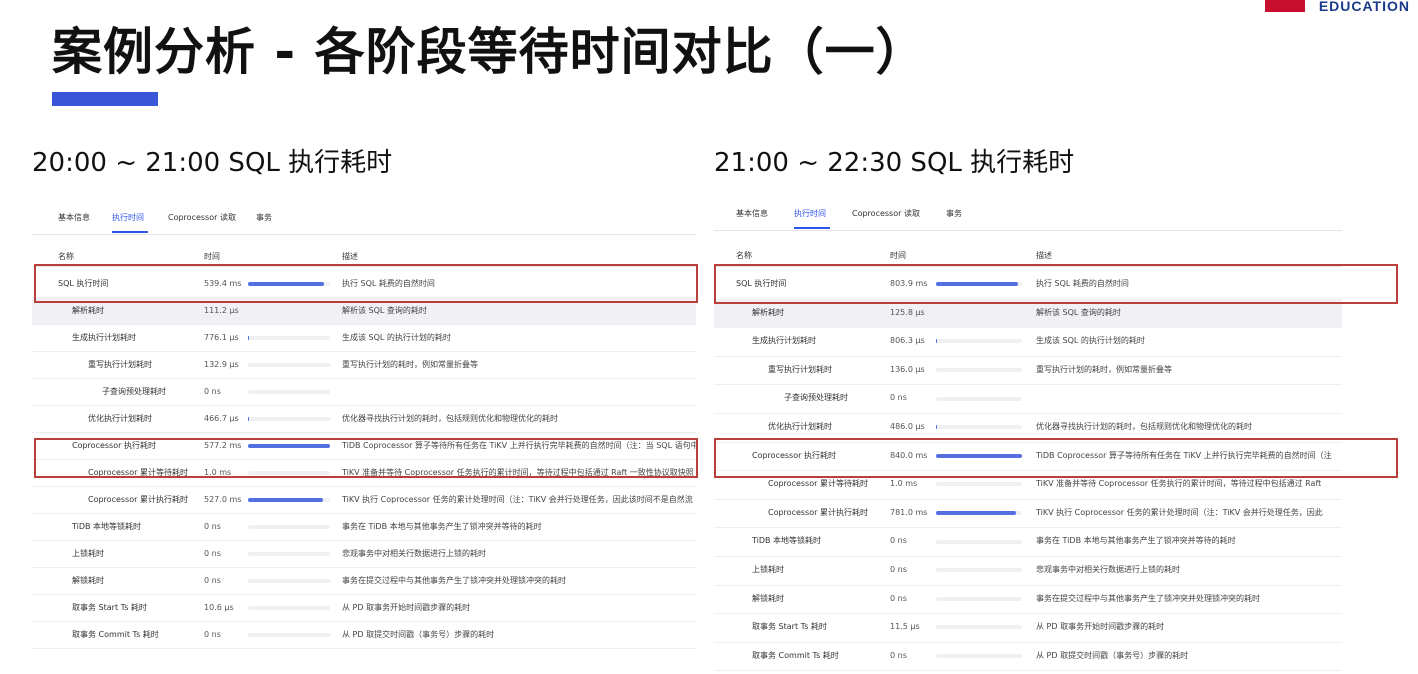  I want to click on row-name: TiDB 本地等锁耗时, so click(787, 541).